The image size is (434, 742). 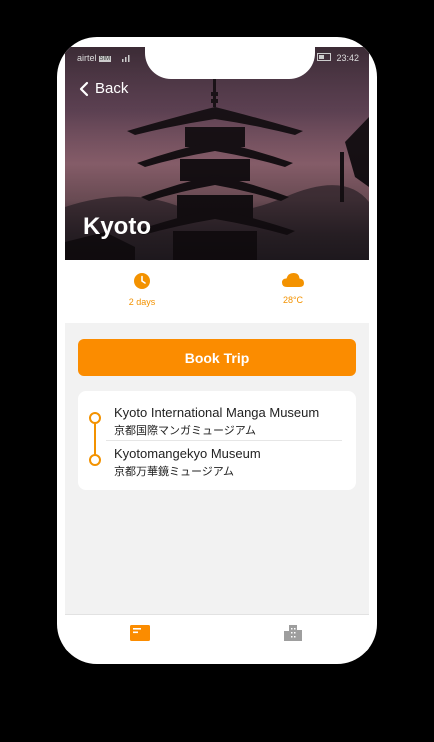 I want to click on book-trip-button: Book Trip, so click(x=217, y=357).